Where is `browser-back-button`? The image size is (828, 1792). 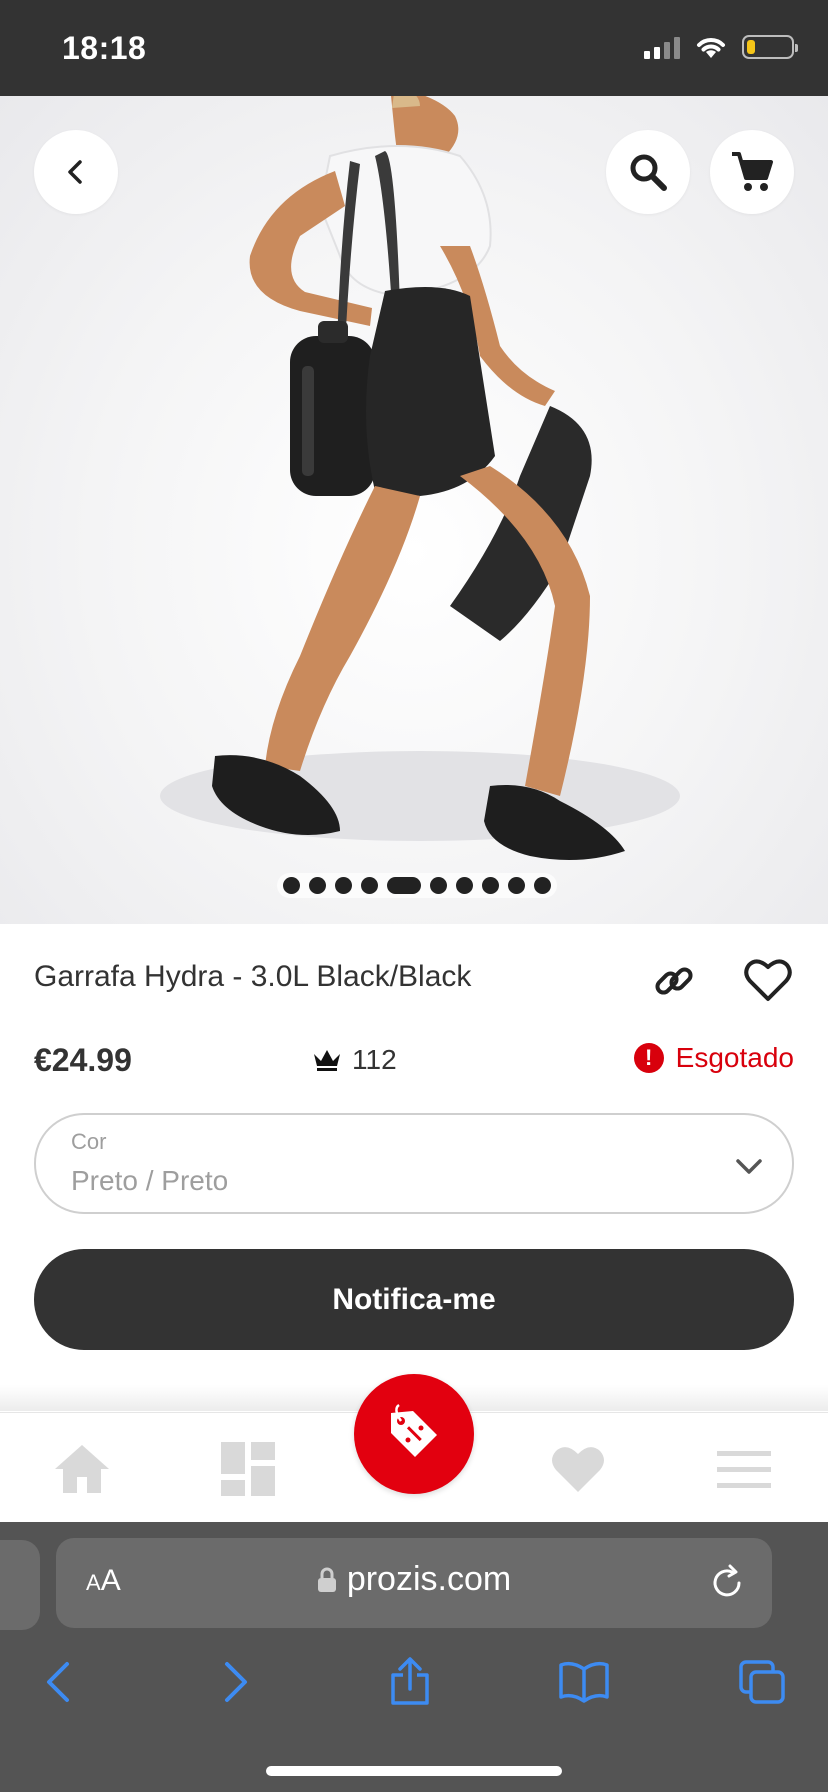
browser-back-button is located at coordinates (58, 1682).